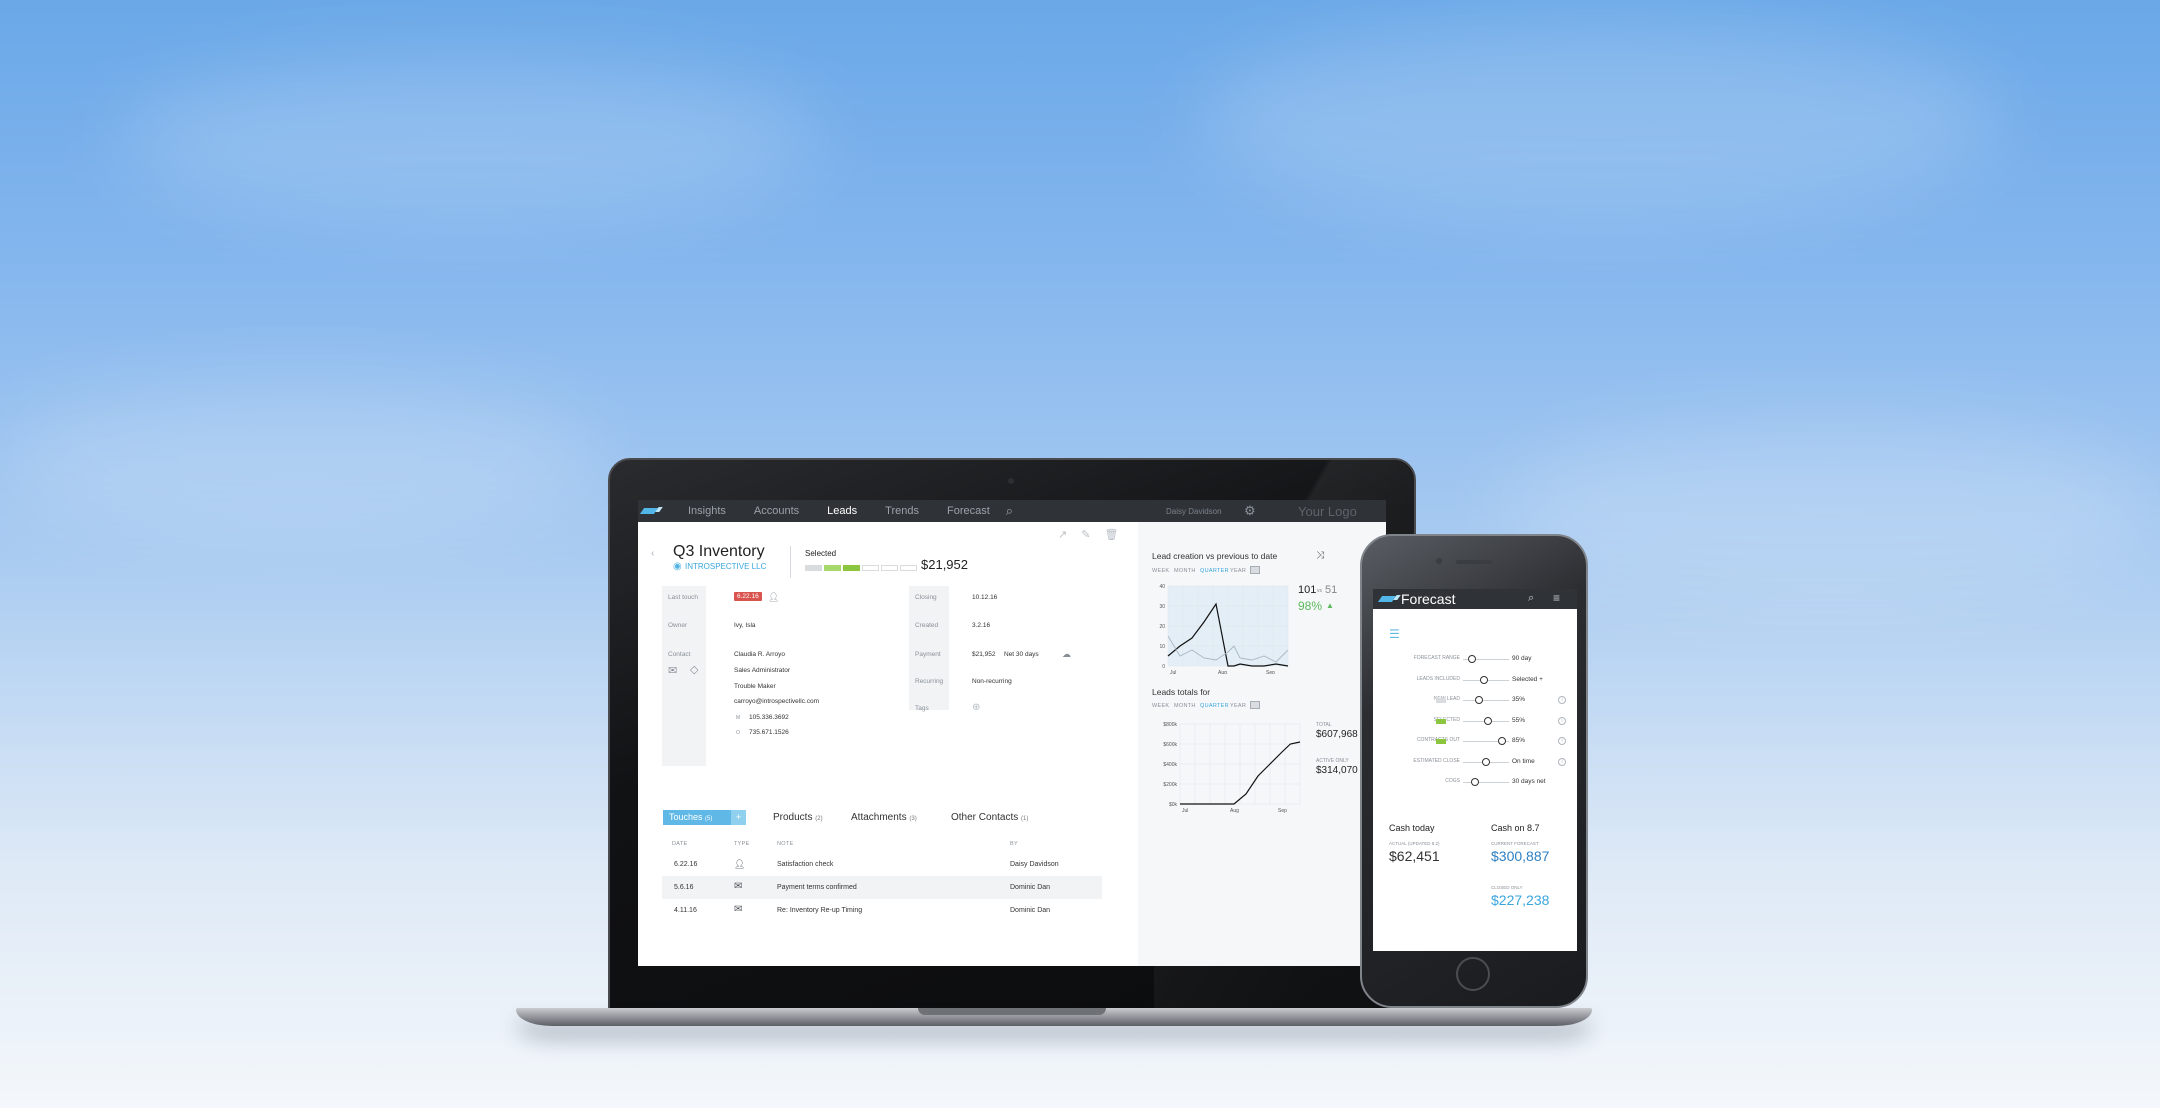  I want to click on y-tick-label: 0, so click(1163, 667).